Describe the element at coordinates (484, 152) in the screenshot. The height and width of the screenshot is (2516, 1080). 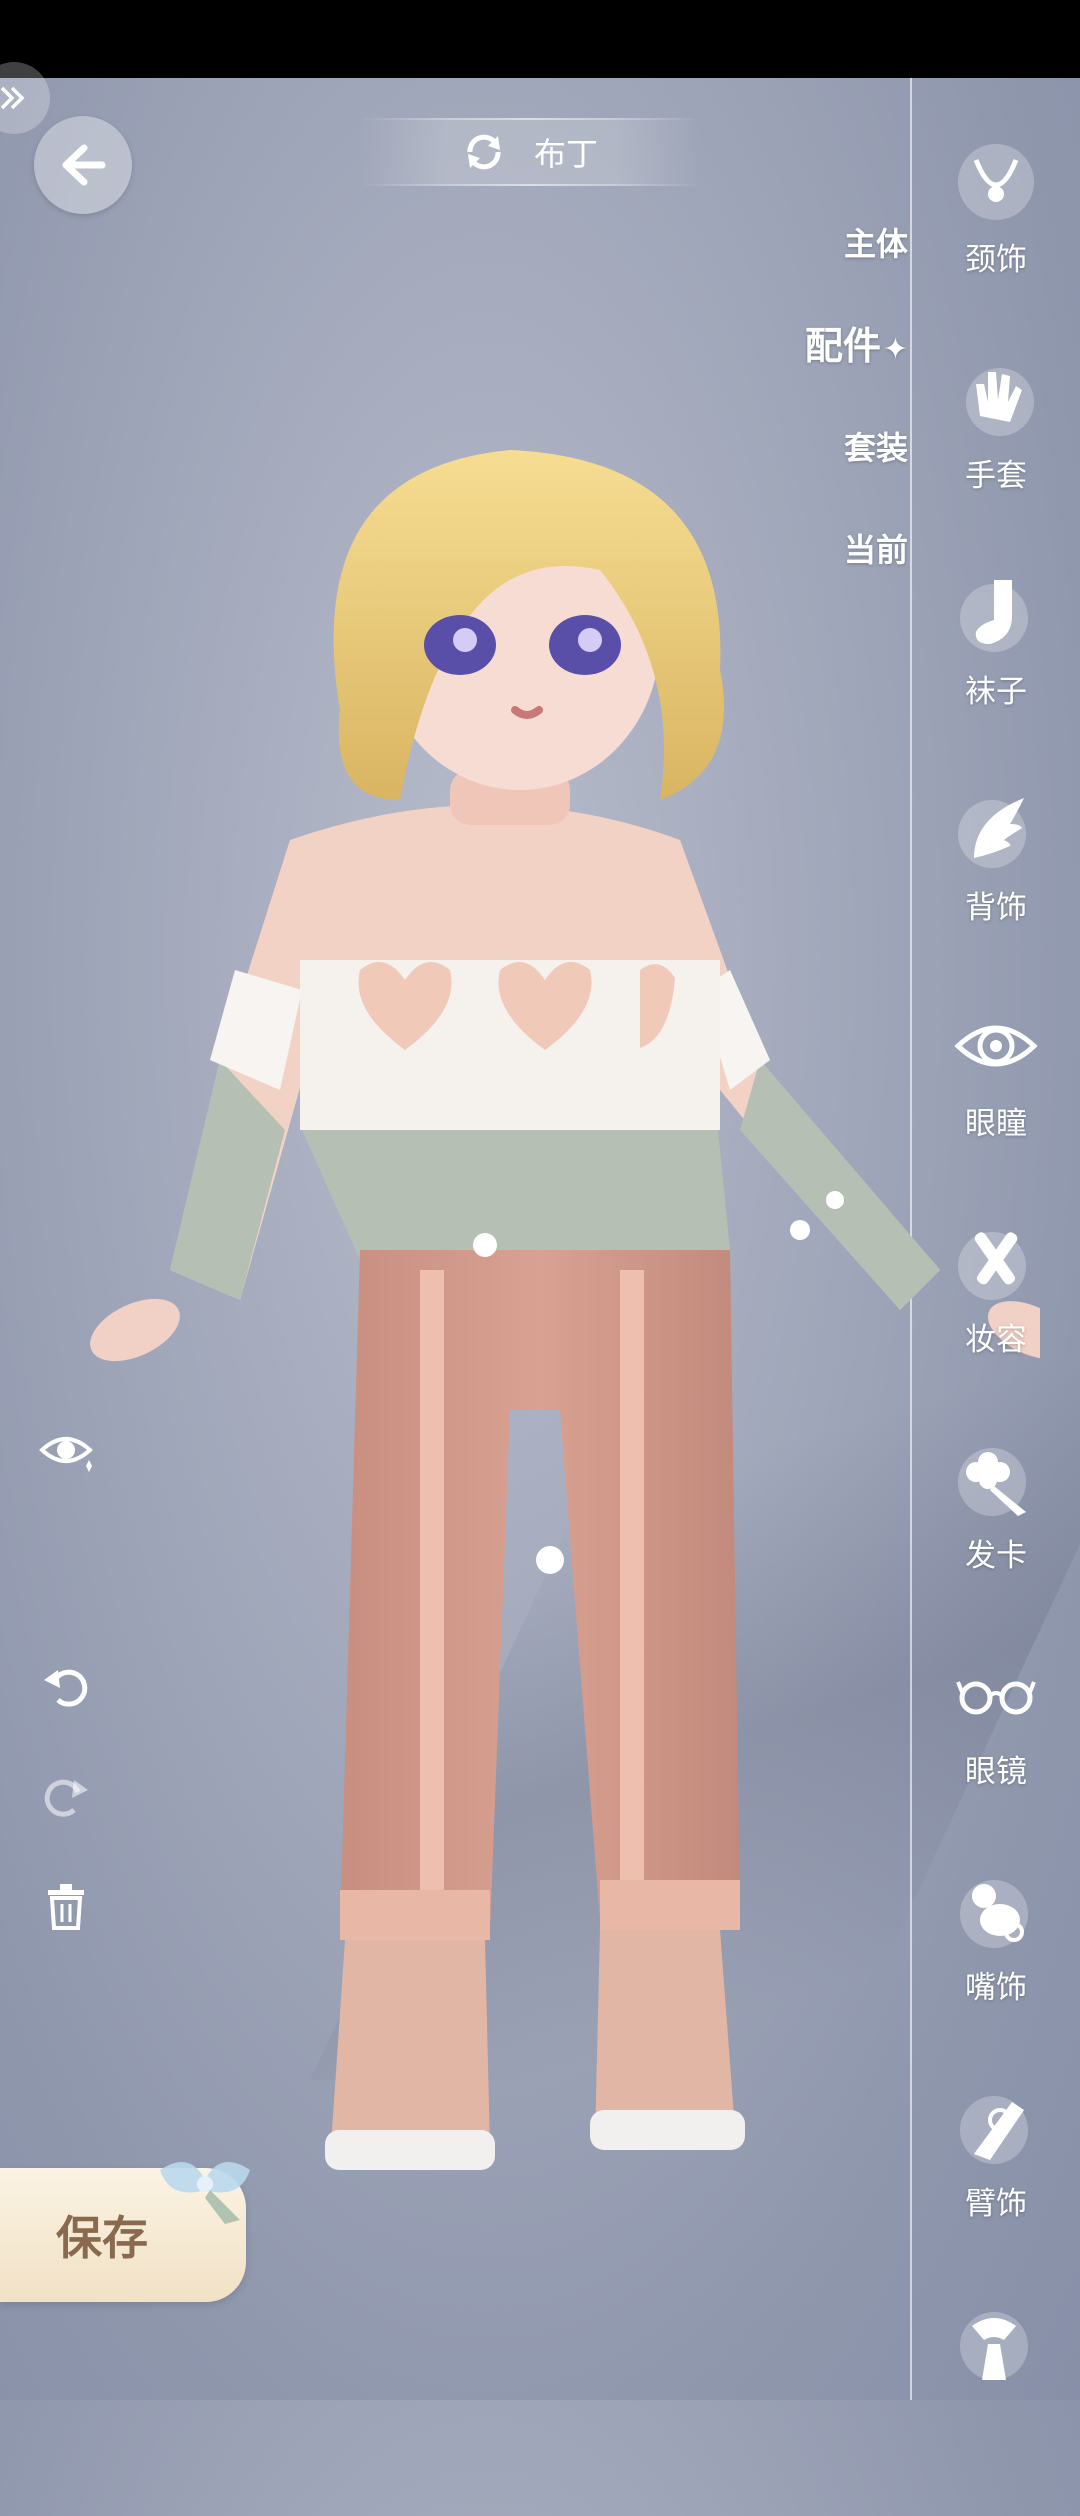
I see `switch-icon` at that location.